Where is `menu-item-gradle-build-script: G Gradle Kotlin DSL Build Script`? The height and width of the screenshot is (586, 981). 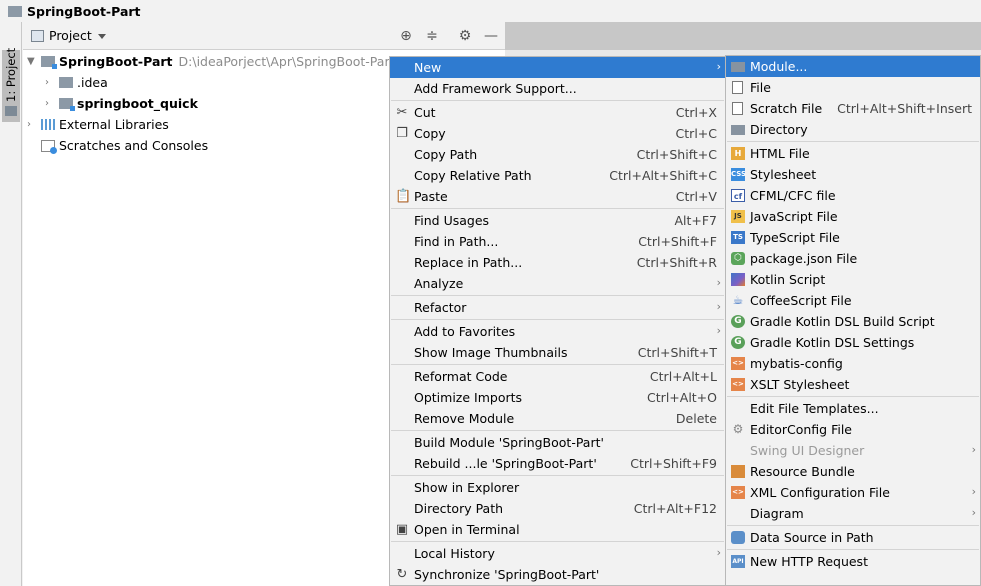 menu-item-gradle-build-script: G Gradle Kotlin DSL Build Script is located at coordinates (853, 321).